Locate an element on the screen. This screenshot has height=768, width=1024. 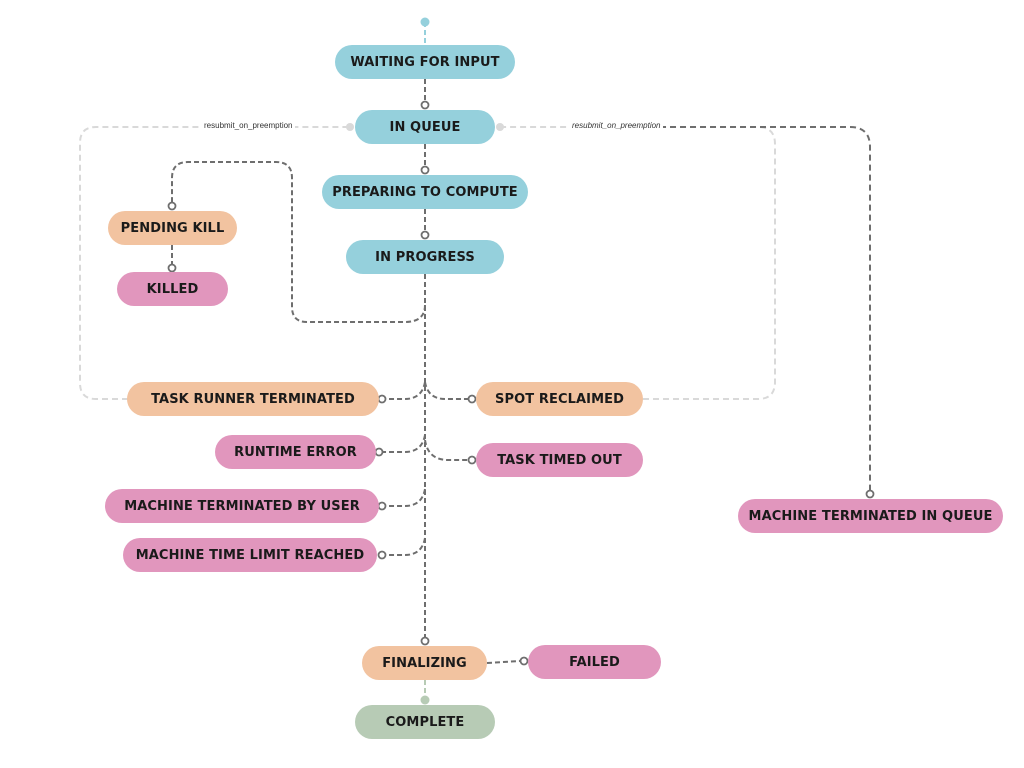
node-label: IN QUEUE is located at coordinates (425, 127).